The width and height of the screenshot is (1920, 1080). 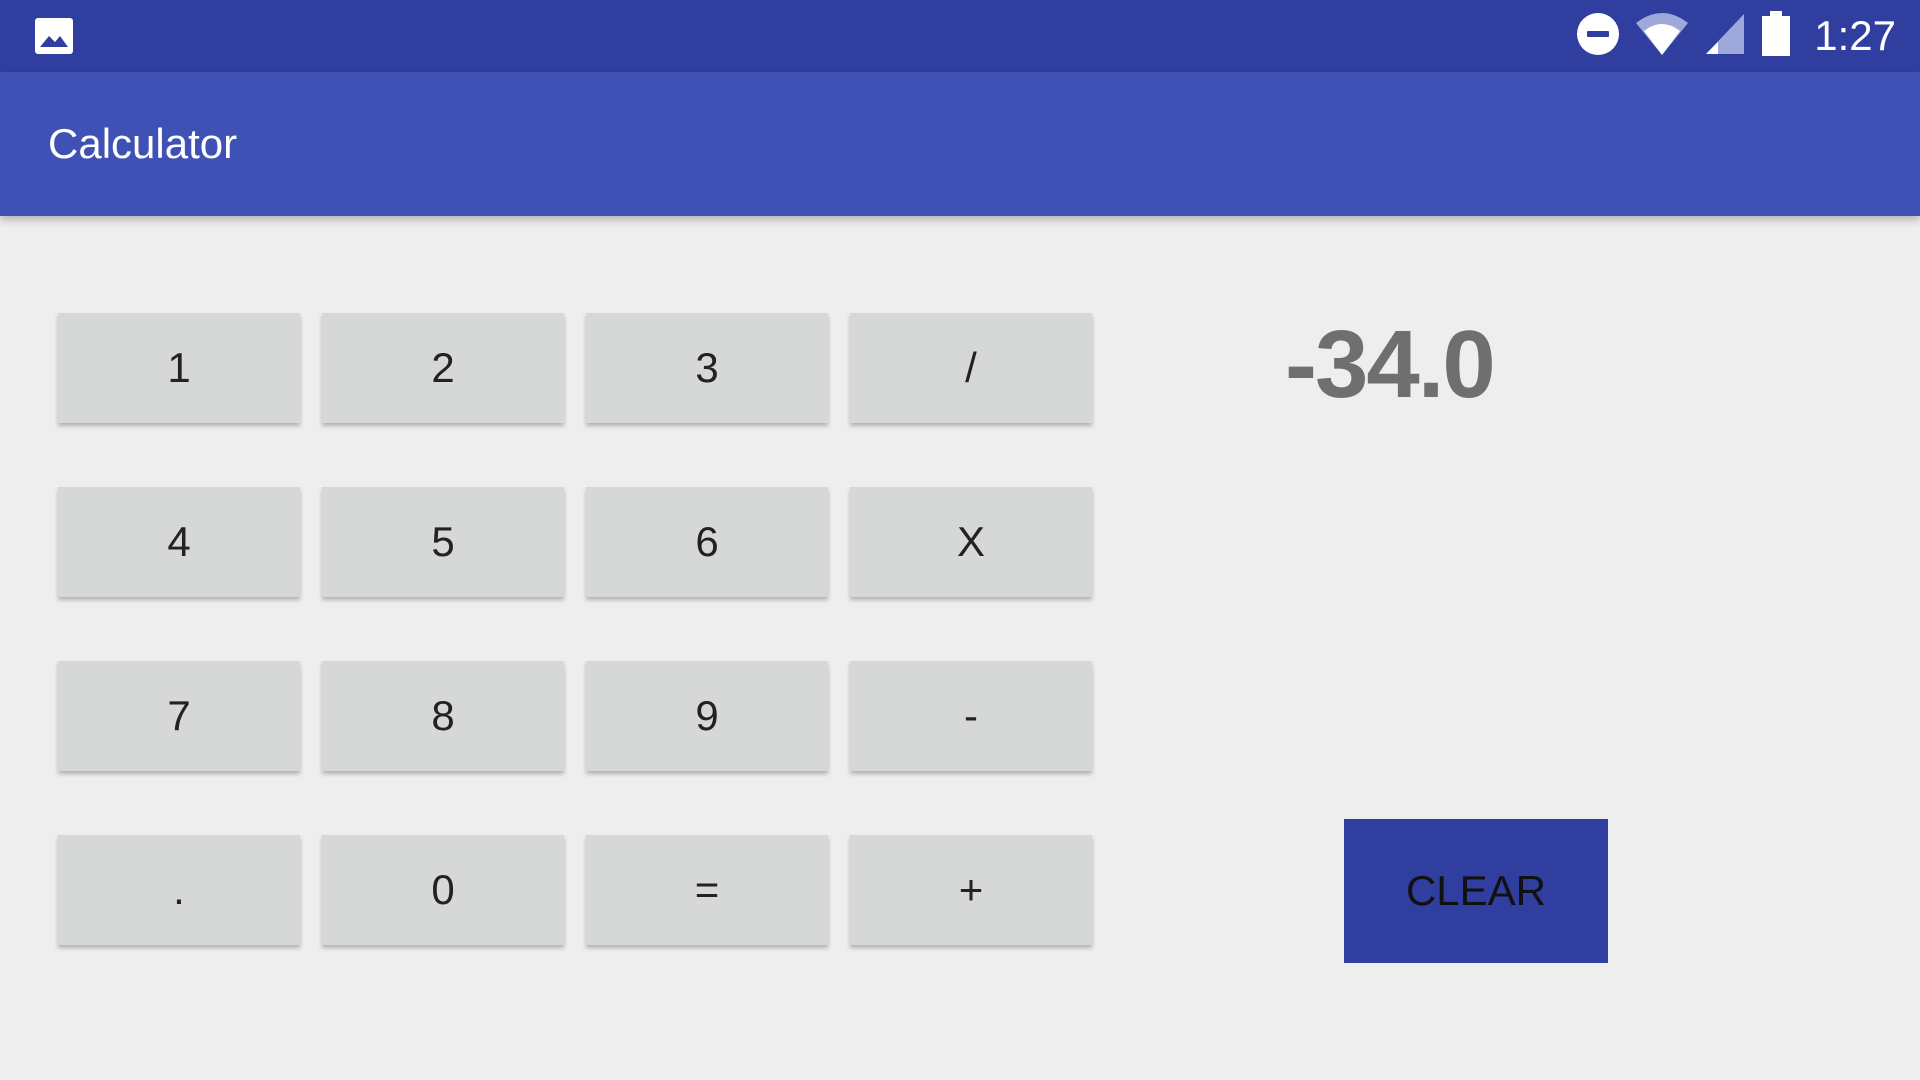 I want to click on key-multiply: X, so click(x=971, y=542).